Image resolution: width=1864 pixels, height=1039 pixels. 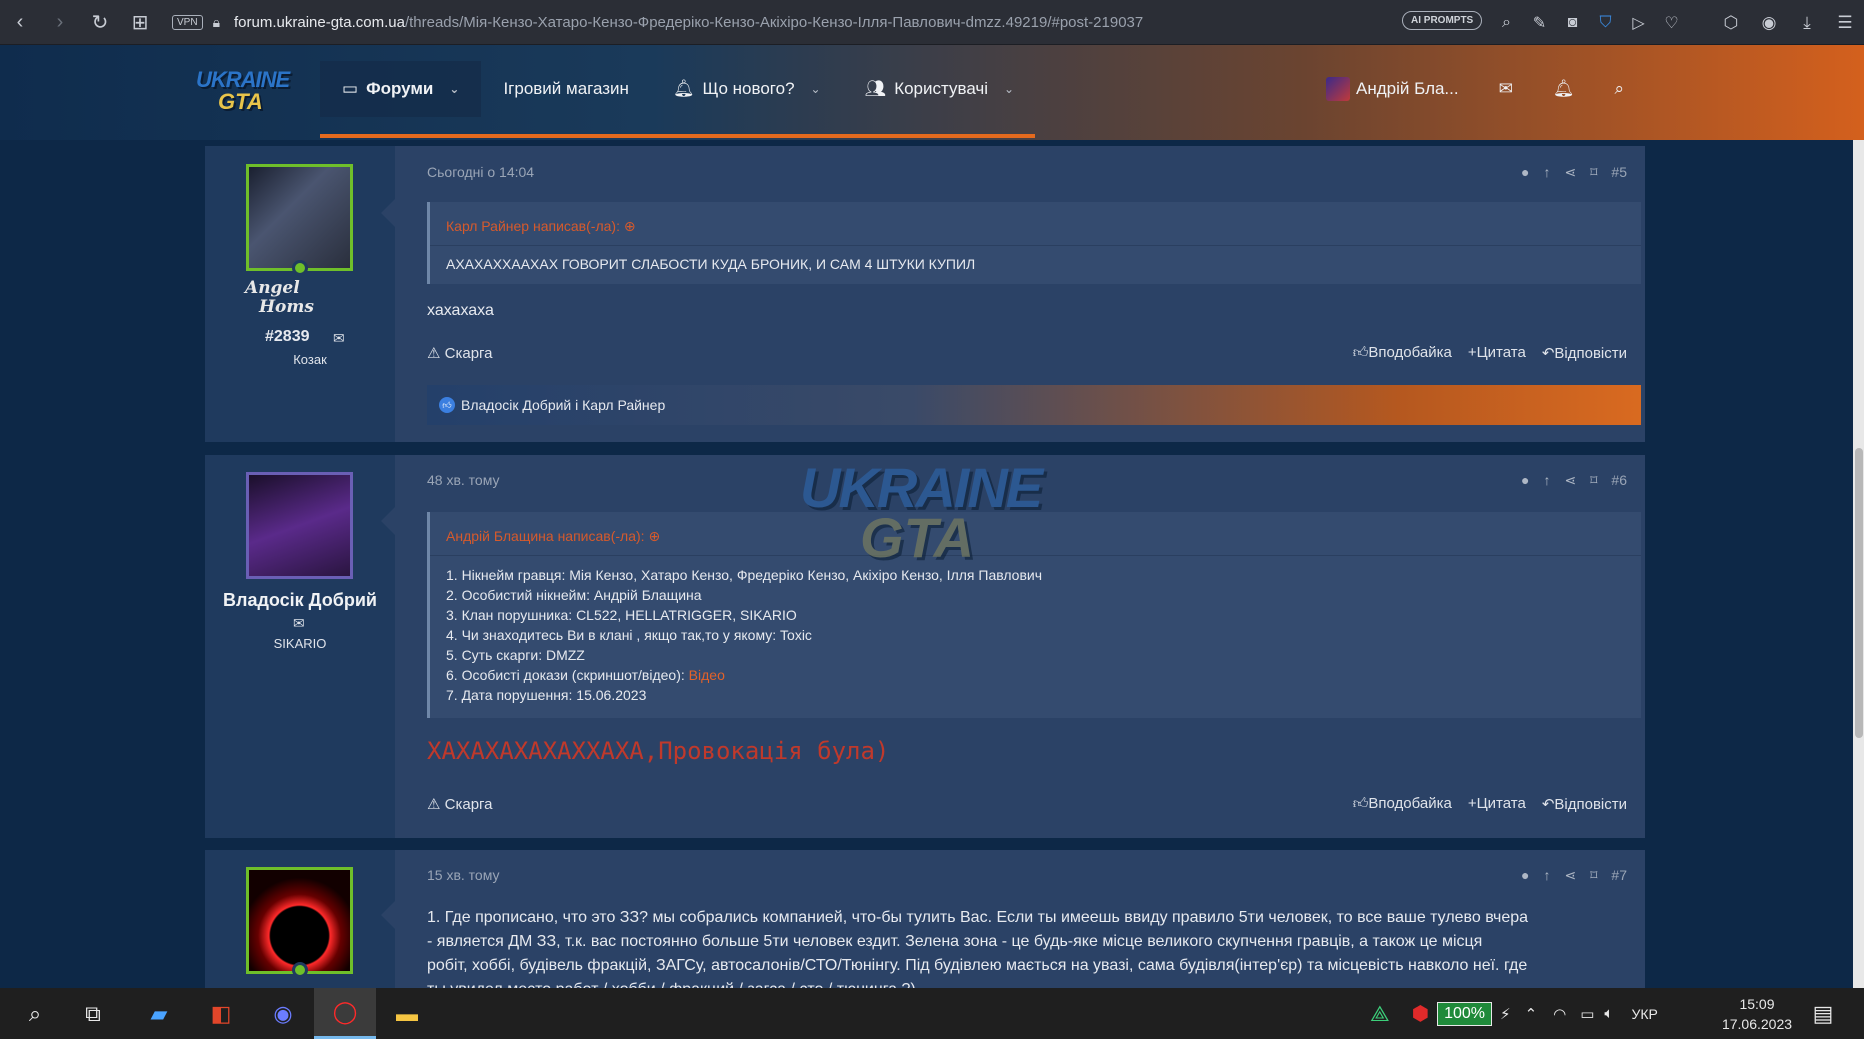 I want to click on chevron-up-icon: ⌃, so click(x=1531, y=1014).